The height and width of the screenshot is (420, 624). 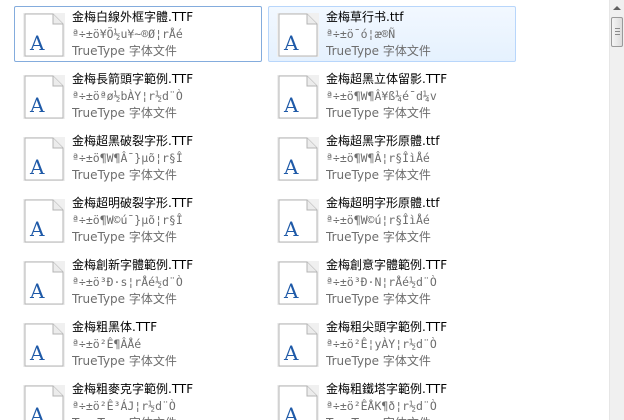 What do you see at coordinates (616, 210) in the screenshot?
I see `vertical-scrollbar` at bounding box center [616, 210].